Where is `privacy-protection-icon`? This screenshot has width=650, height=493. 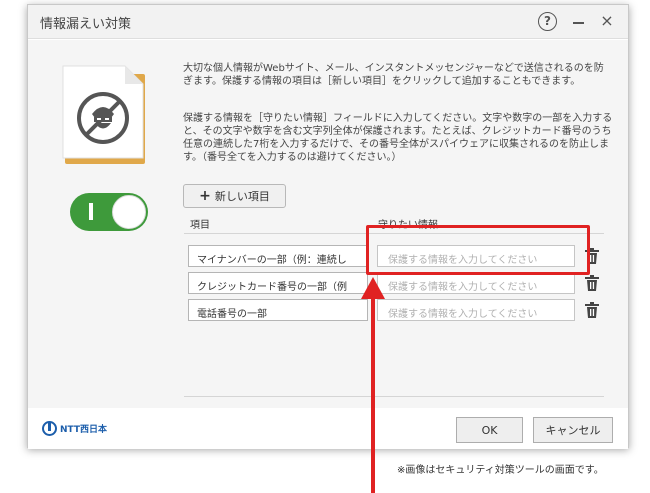
privacy-protection-icon is located at coordinates (103, 114).